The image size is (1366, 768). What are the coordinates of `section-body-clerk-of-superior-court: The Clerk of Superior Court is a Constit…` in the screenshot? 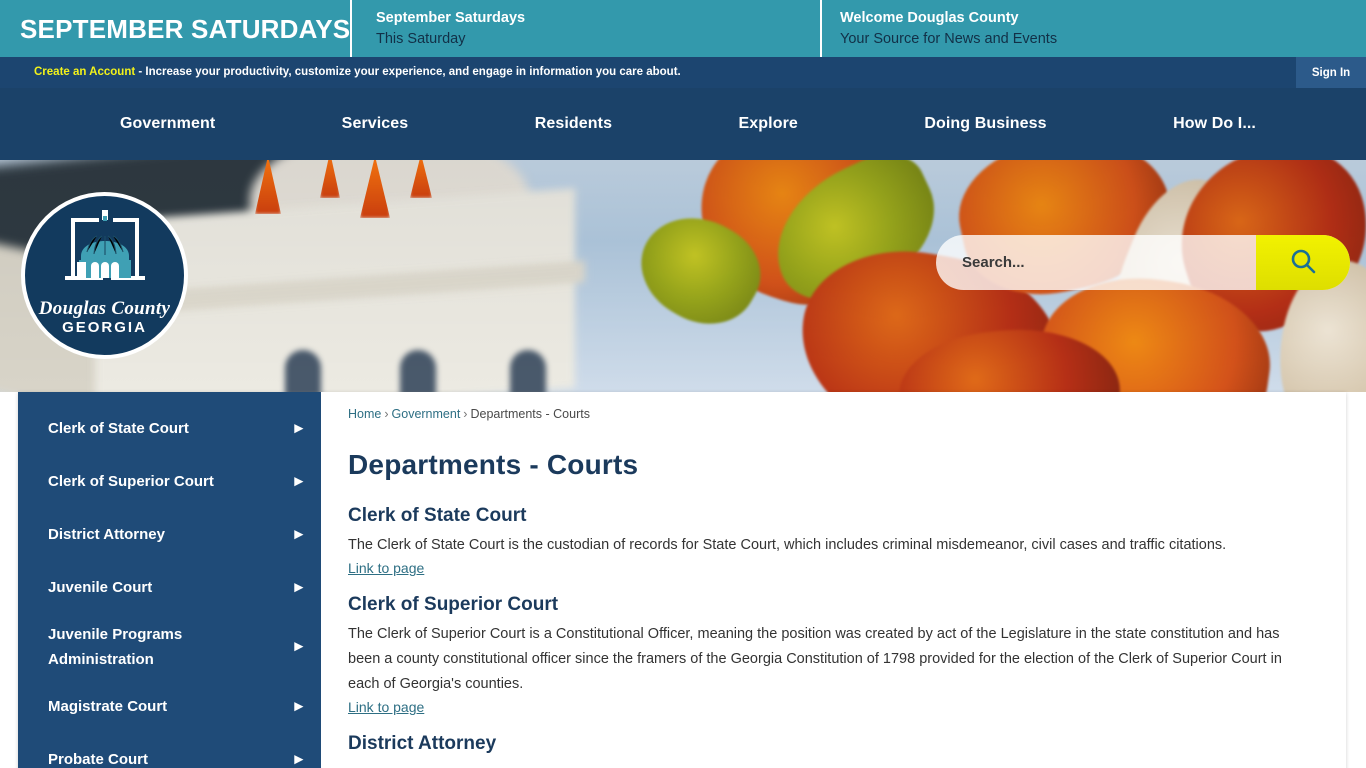 It's located at (815, 659).